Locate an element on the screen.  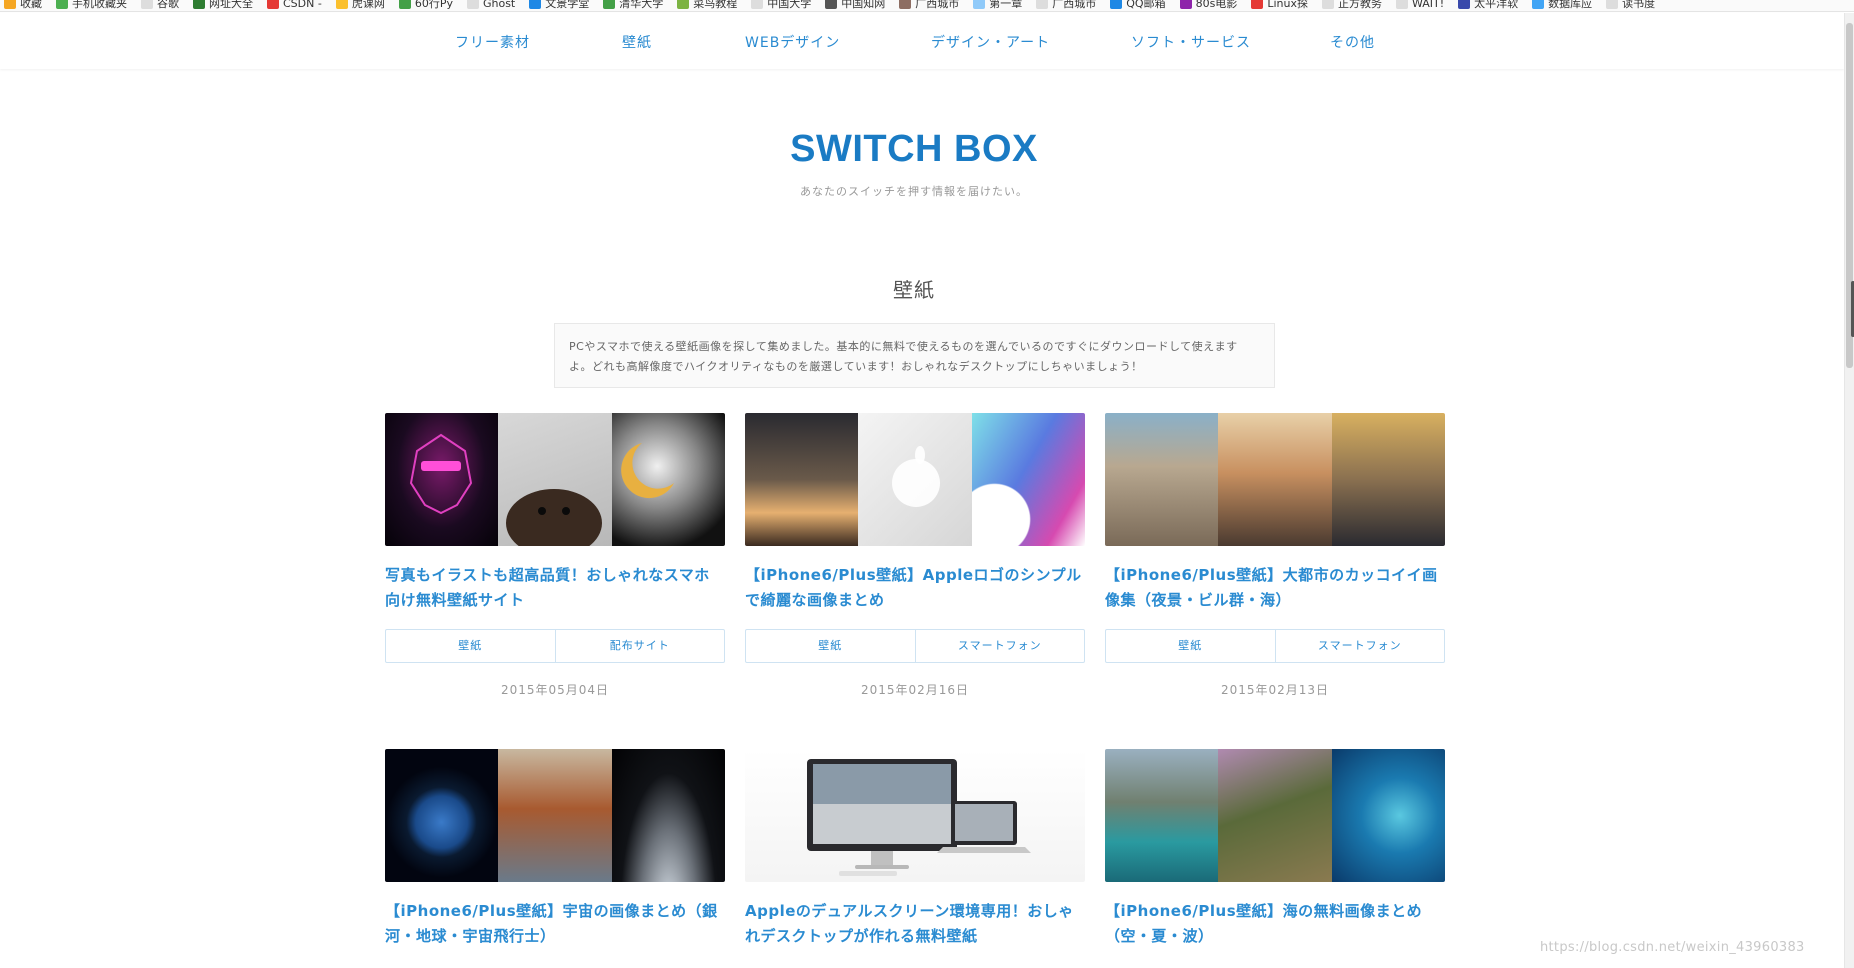
dog-photo-image is located at coordinates (555, 479).